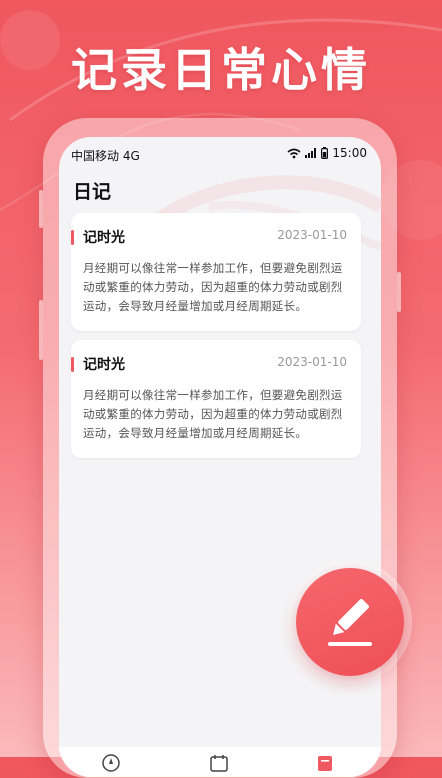  Describe the element at coordinates (349, 153) in the screenshot. I see `clock-label: 15:00` at that location.